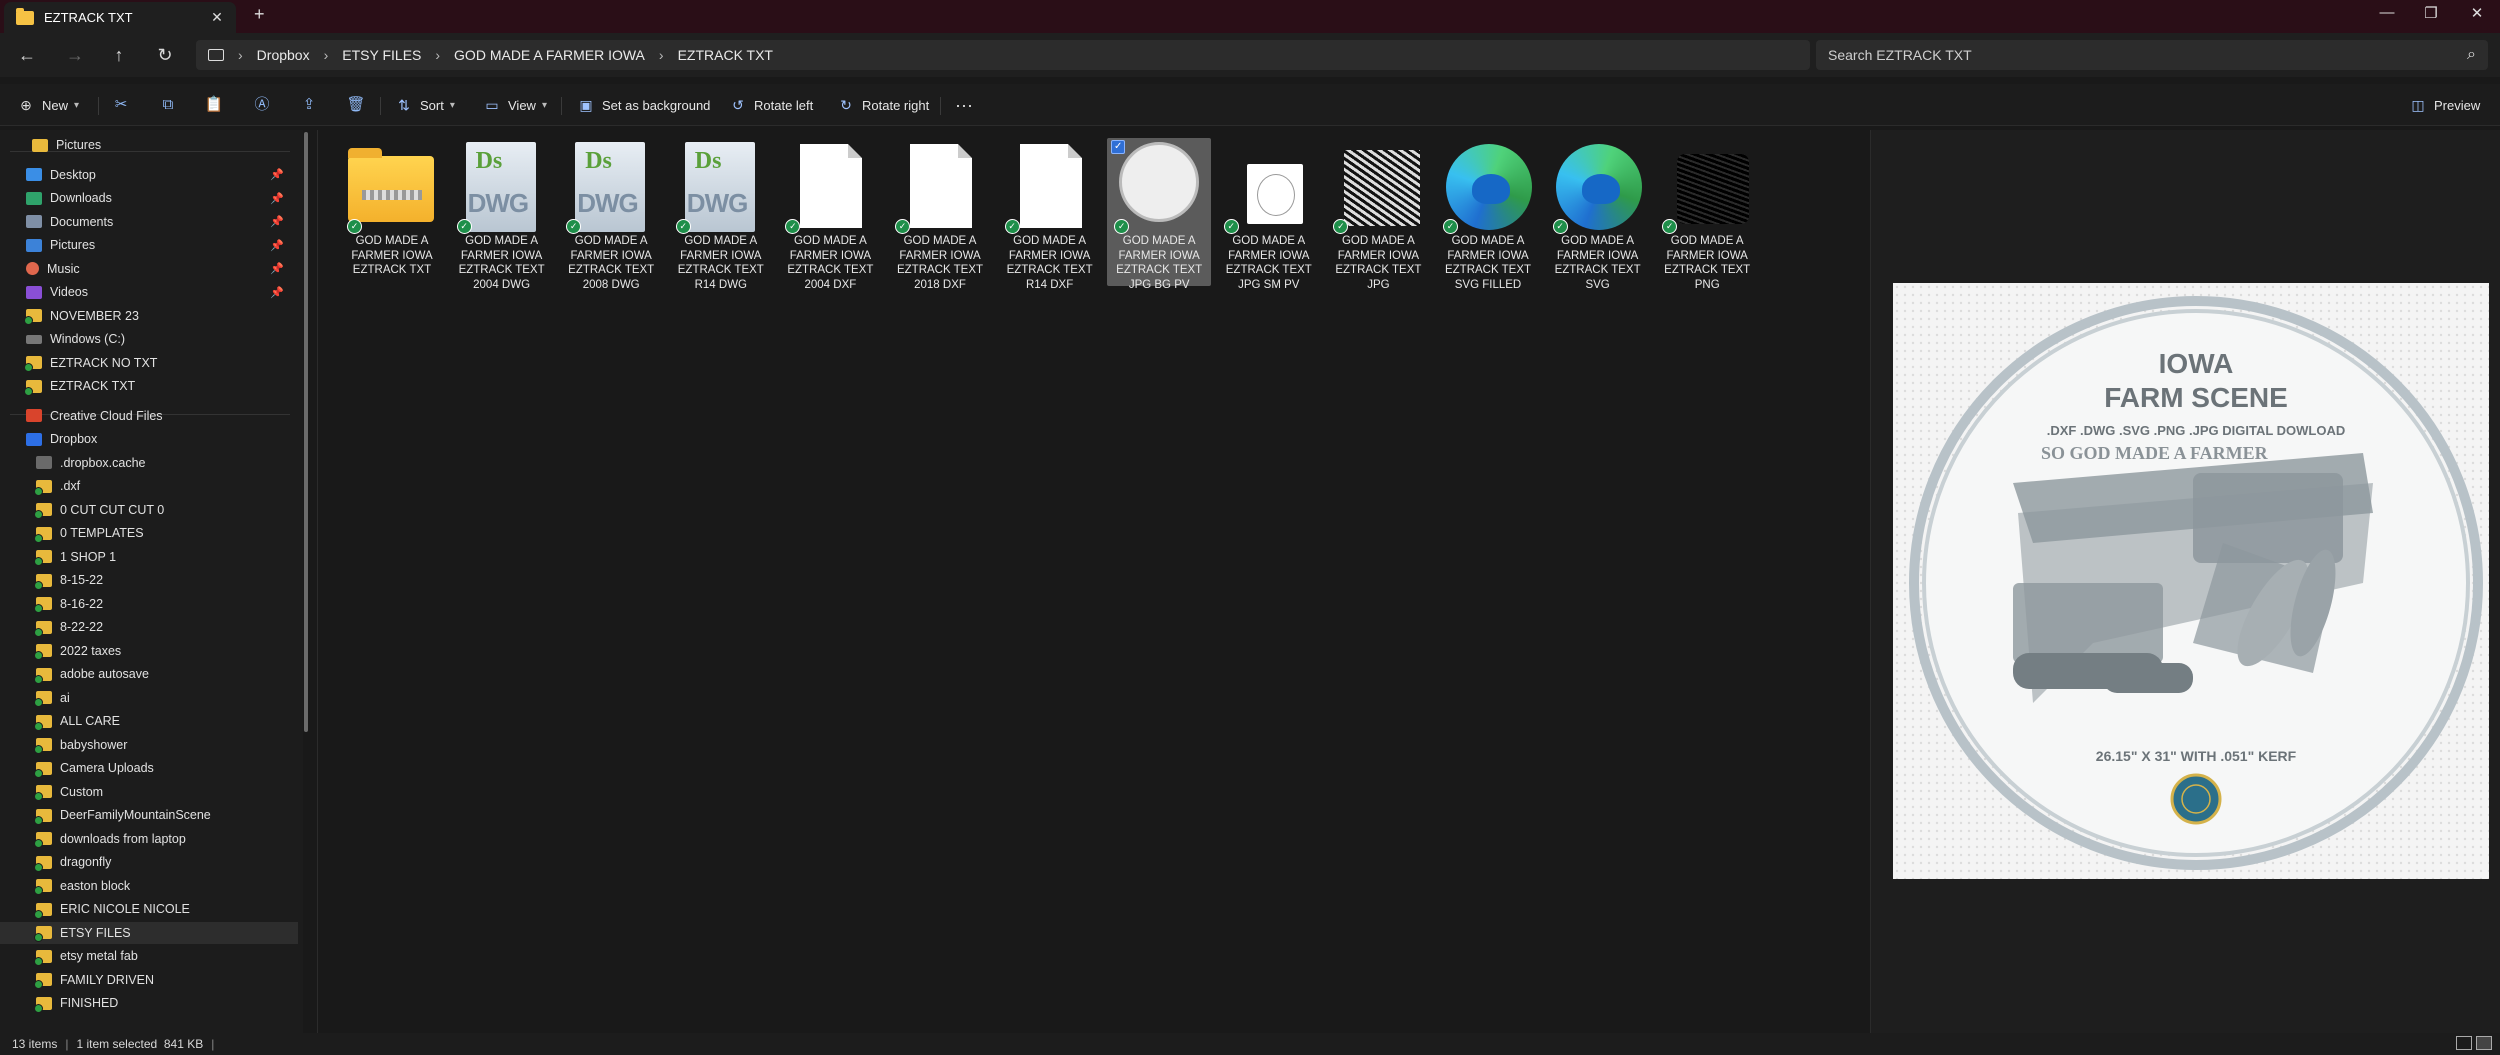 Image resolution: width=2500 pixels, height=1055 pixels. Describe the element at coordinates (356, 106) in the screenshot. I see `delete-icon: 🗑` at that location.